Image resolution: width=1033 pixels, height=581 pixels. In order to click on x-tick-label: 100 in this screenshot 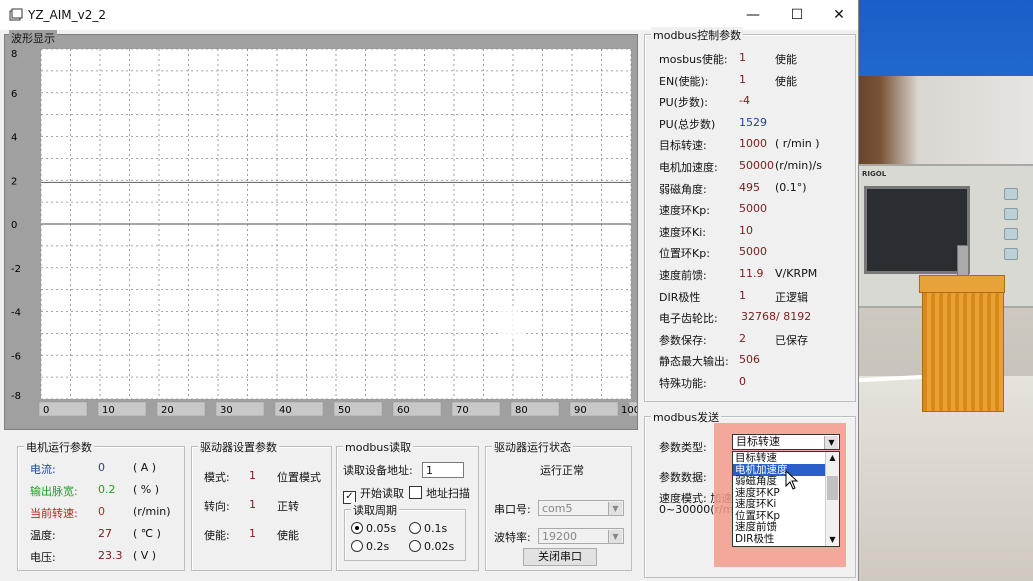, I will do `click(629, 410)`.